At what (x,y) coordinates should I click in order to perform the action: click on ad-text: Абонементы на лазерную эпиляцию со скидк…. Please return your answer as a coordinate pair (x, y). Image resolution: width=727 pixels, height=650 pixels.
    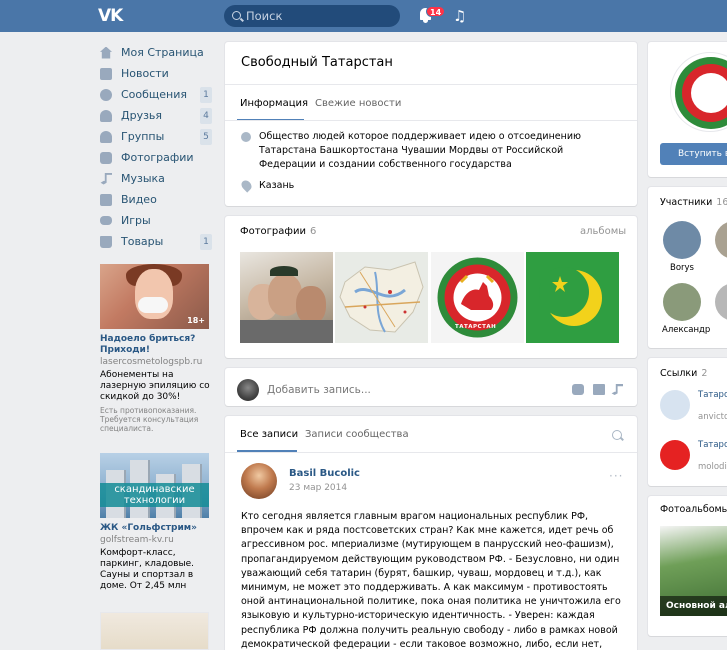
    Looking at the image, I should click on (155, 386).